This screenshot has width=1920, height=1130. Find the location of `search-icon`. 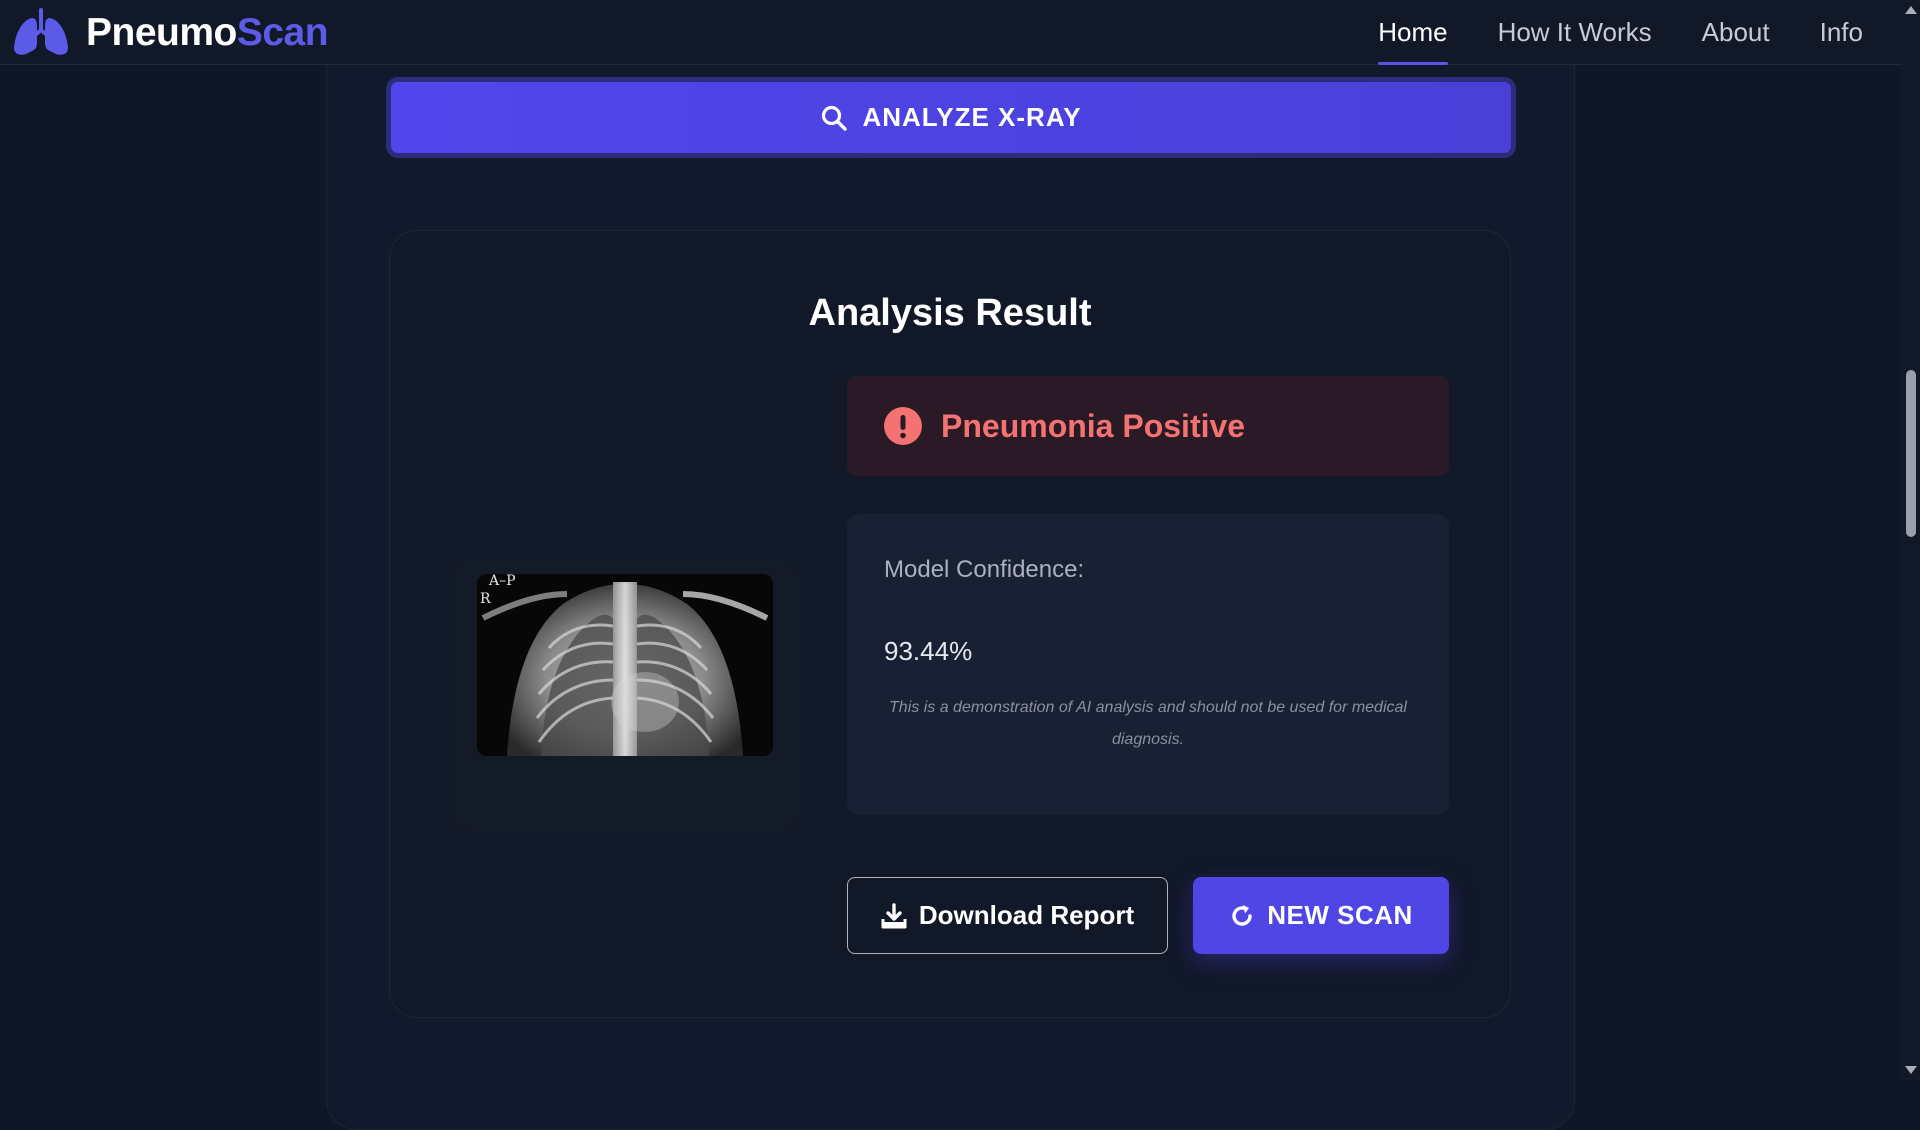

search-icon is located at coordinates (835, 118).